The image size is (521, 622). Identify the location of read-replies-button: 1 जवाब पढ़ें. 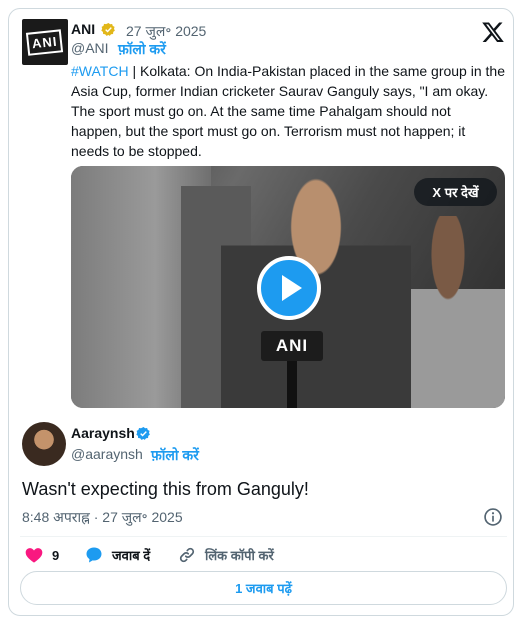
(263, 588).